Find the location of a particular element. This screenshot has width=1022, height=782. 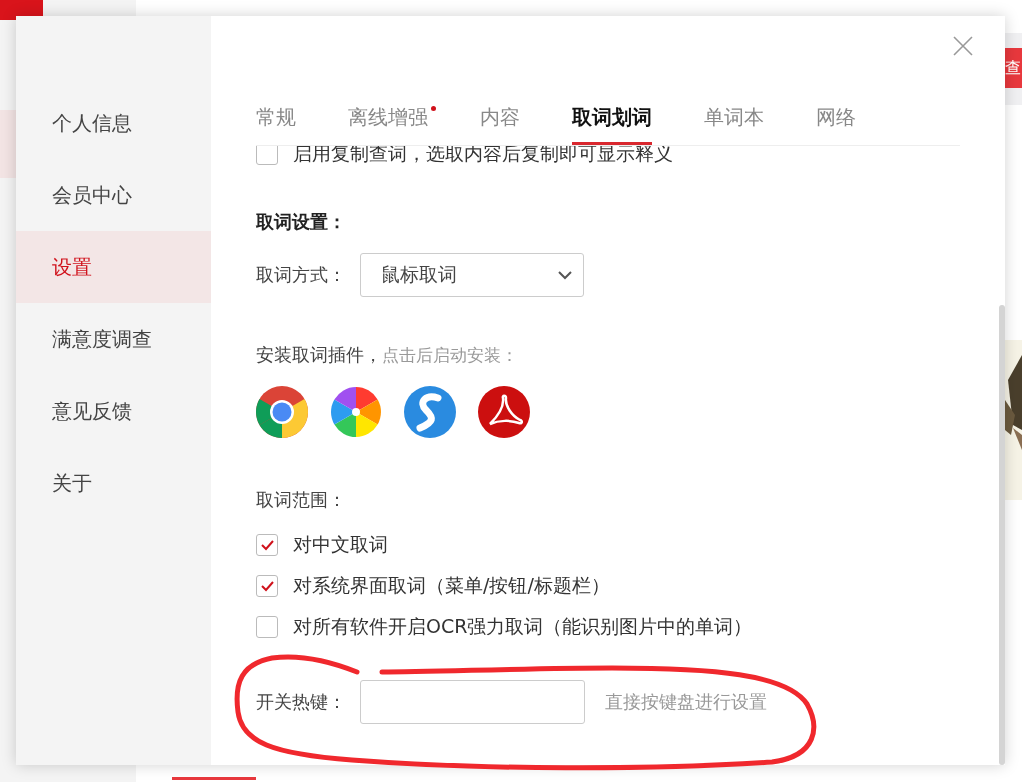

sidebar-item: 满意度调查 is located at coordinates (113, 339).